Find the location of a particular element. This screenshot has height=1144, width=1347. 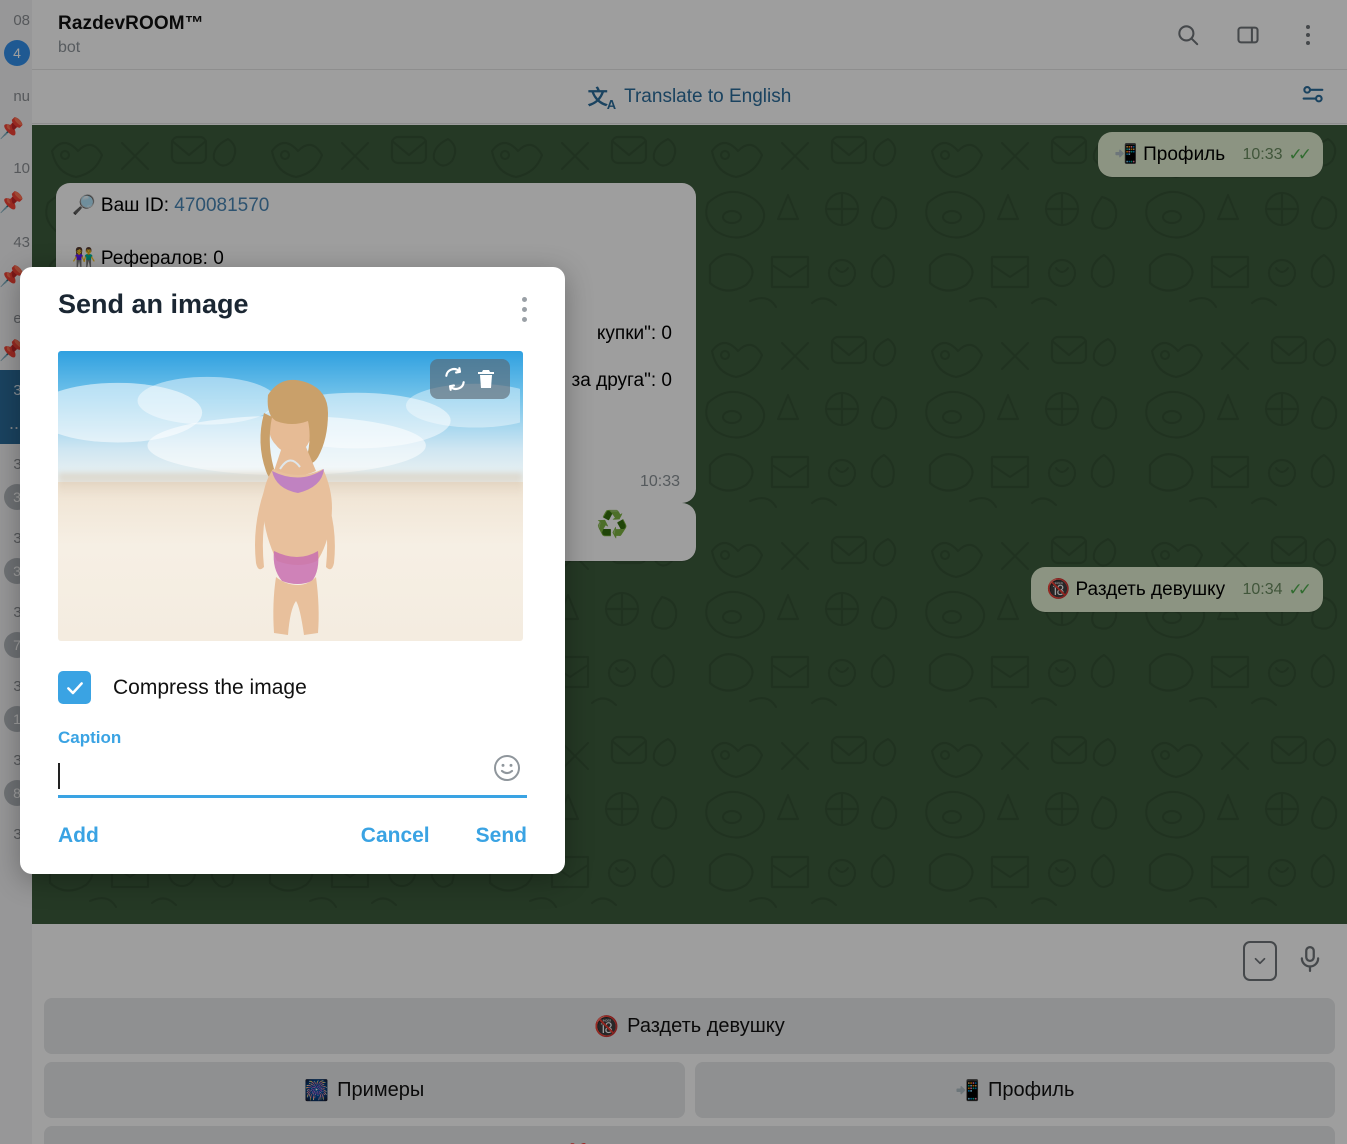

compress-checkbox is located at coordinates (74, 687).